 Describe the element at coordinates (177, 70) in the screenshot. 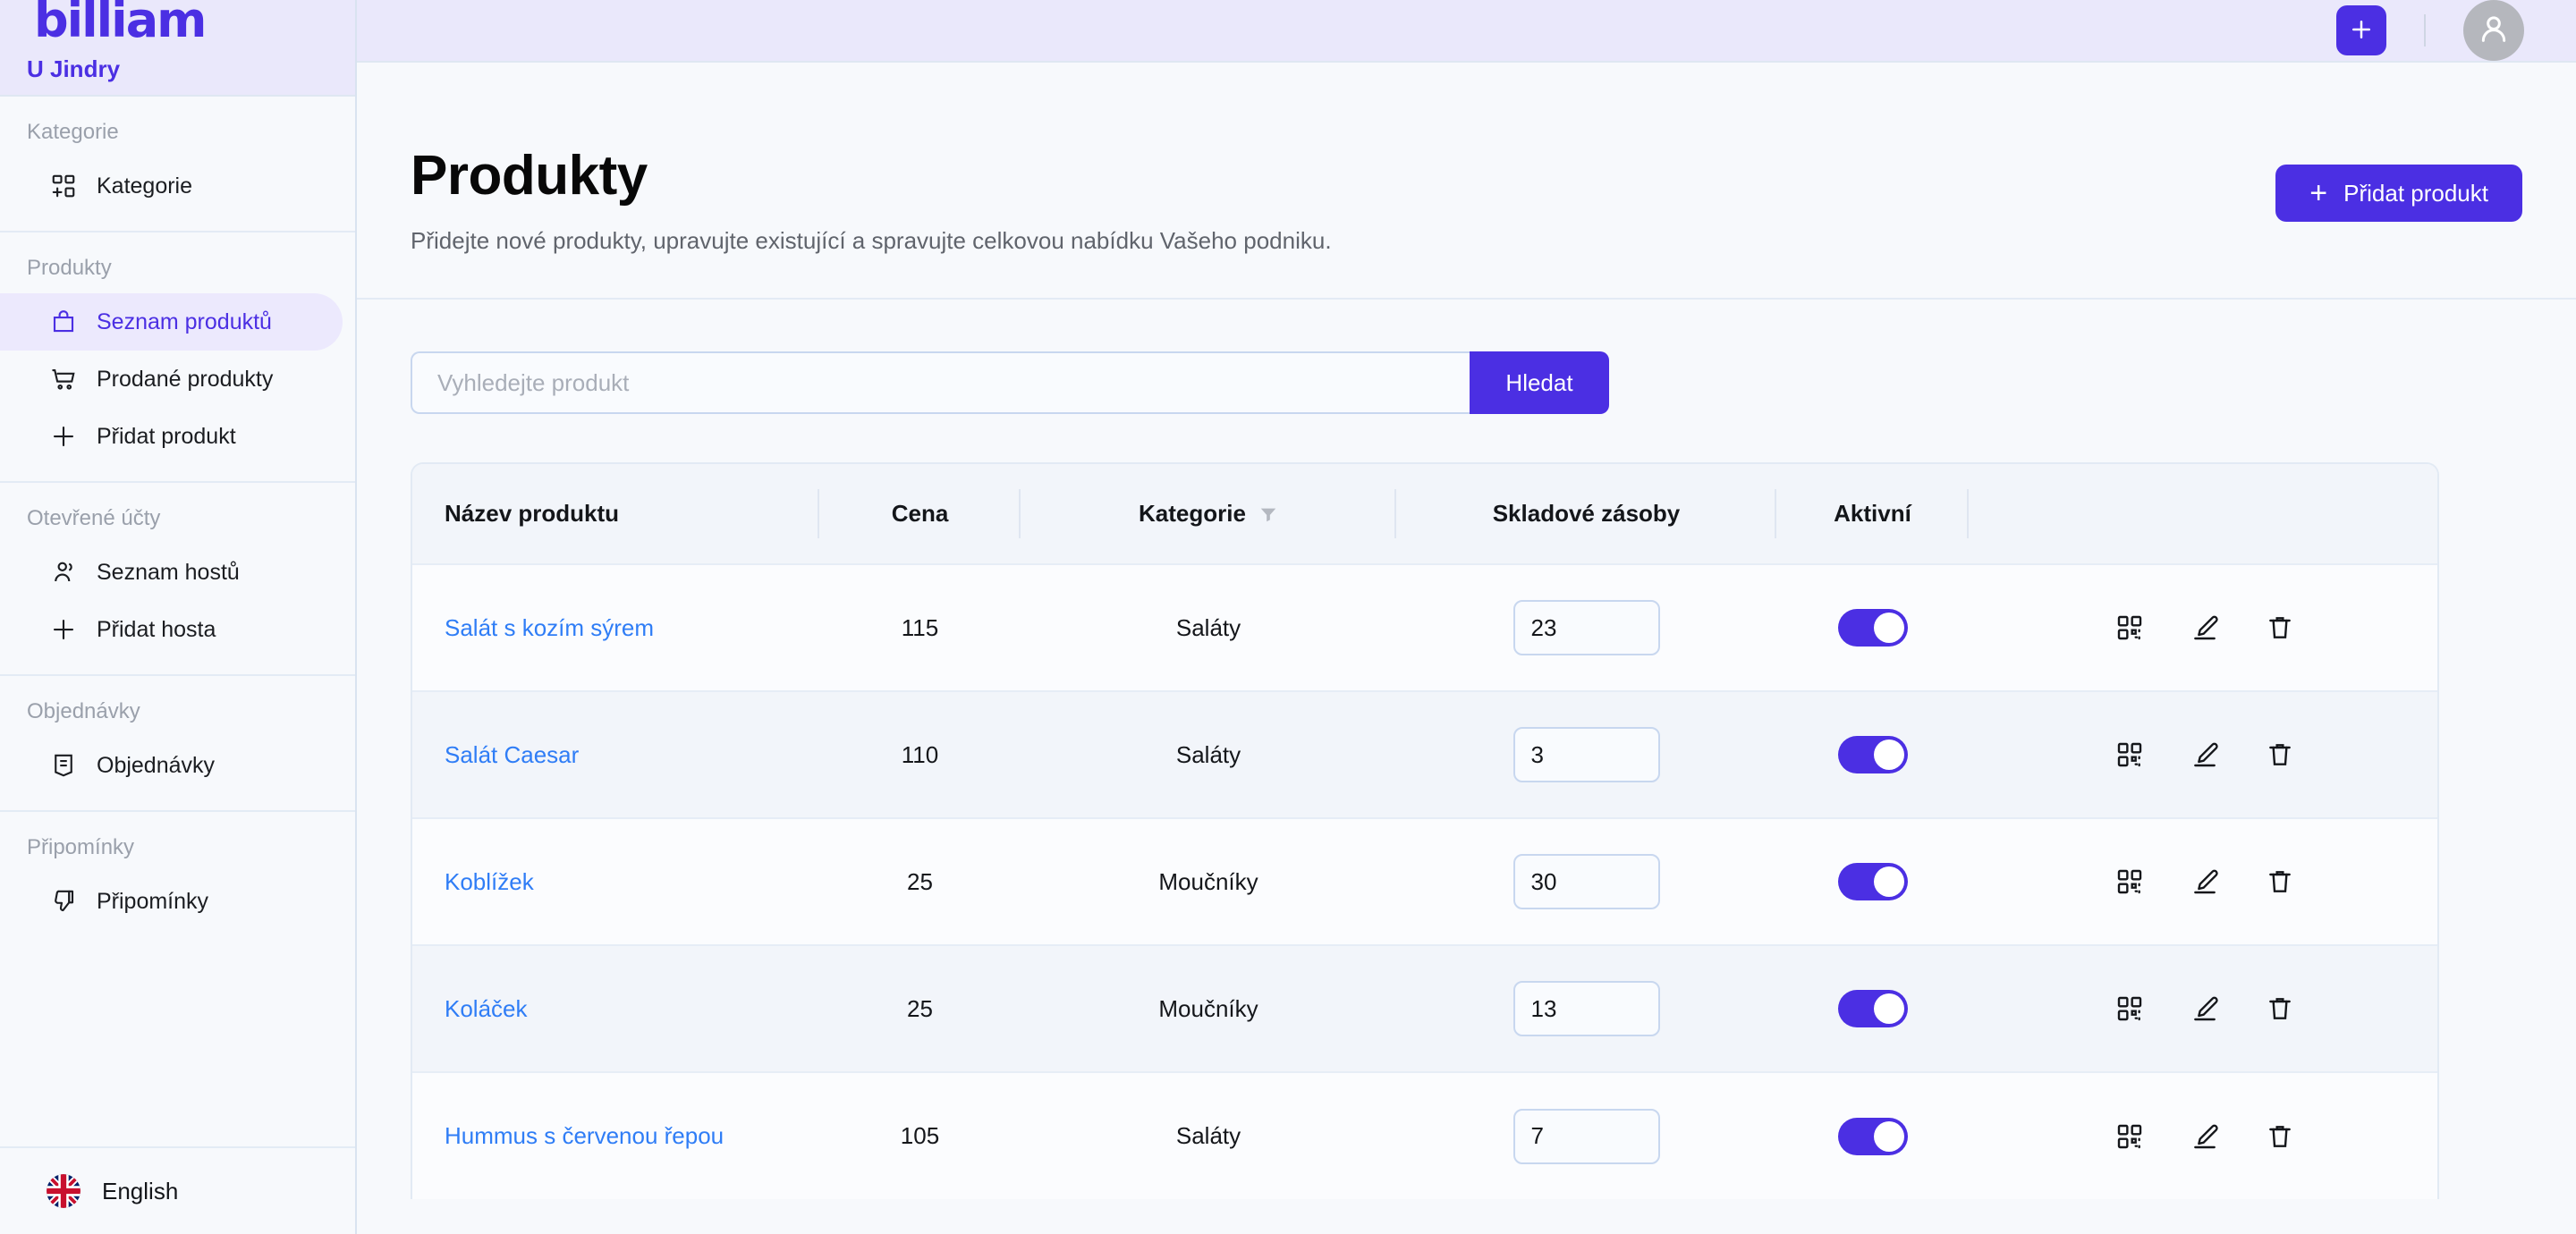

I see `venue-bar: U Jindry` at that location.